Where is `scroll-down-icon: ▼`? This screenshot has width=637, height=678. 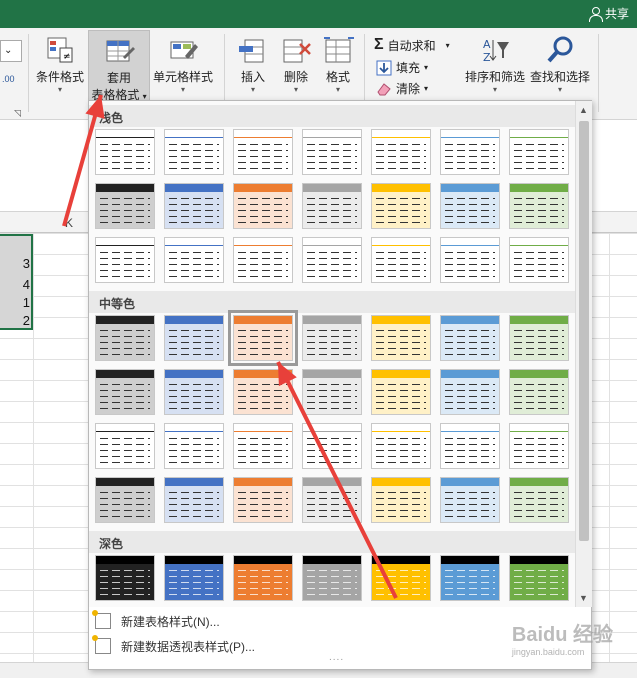 scroll-down-icon: ▼ is located at coordinates (583, 598).